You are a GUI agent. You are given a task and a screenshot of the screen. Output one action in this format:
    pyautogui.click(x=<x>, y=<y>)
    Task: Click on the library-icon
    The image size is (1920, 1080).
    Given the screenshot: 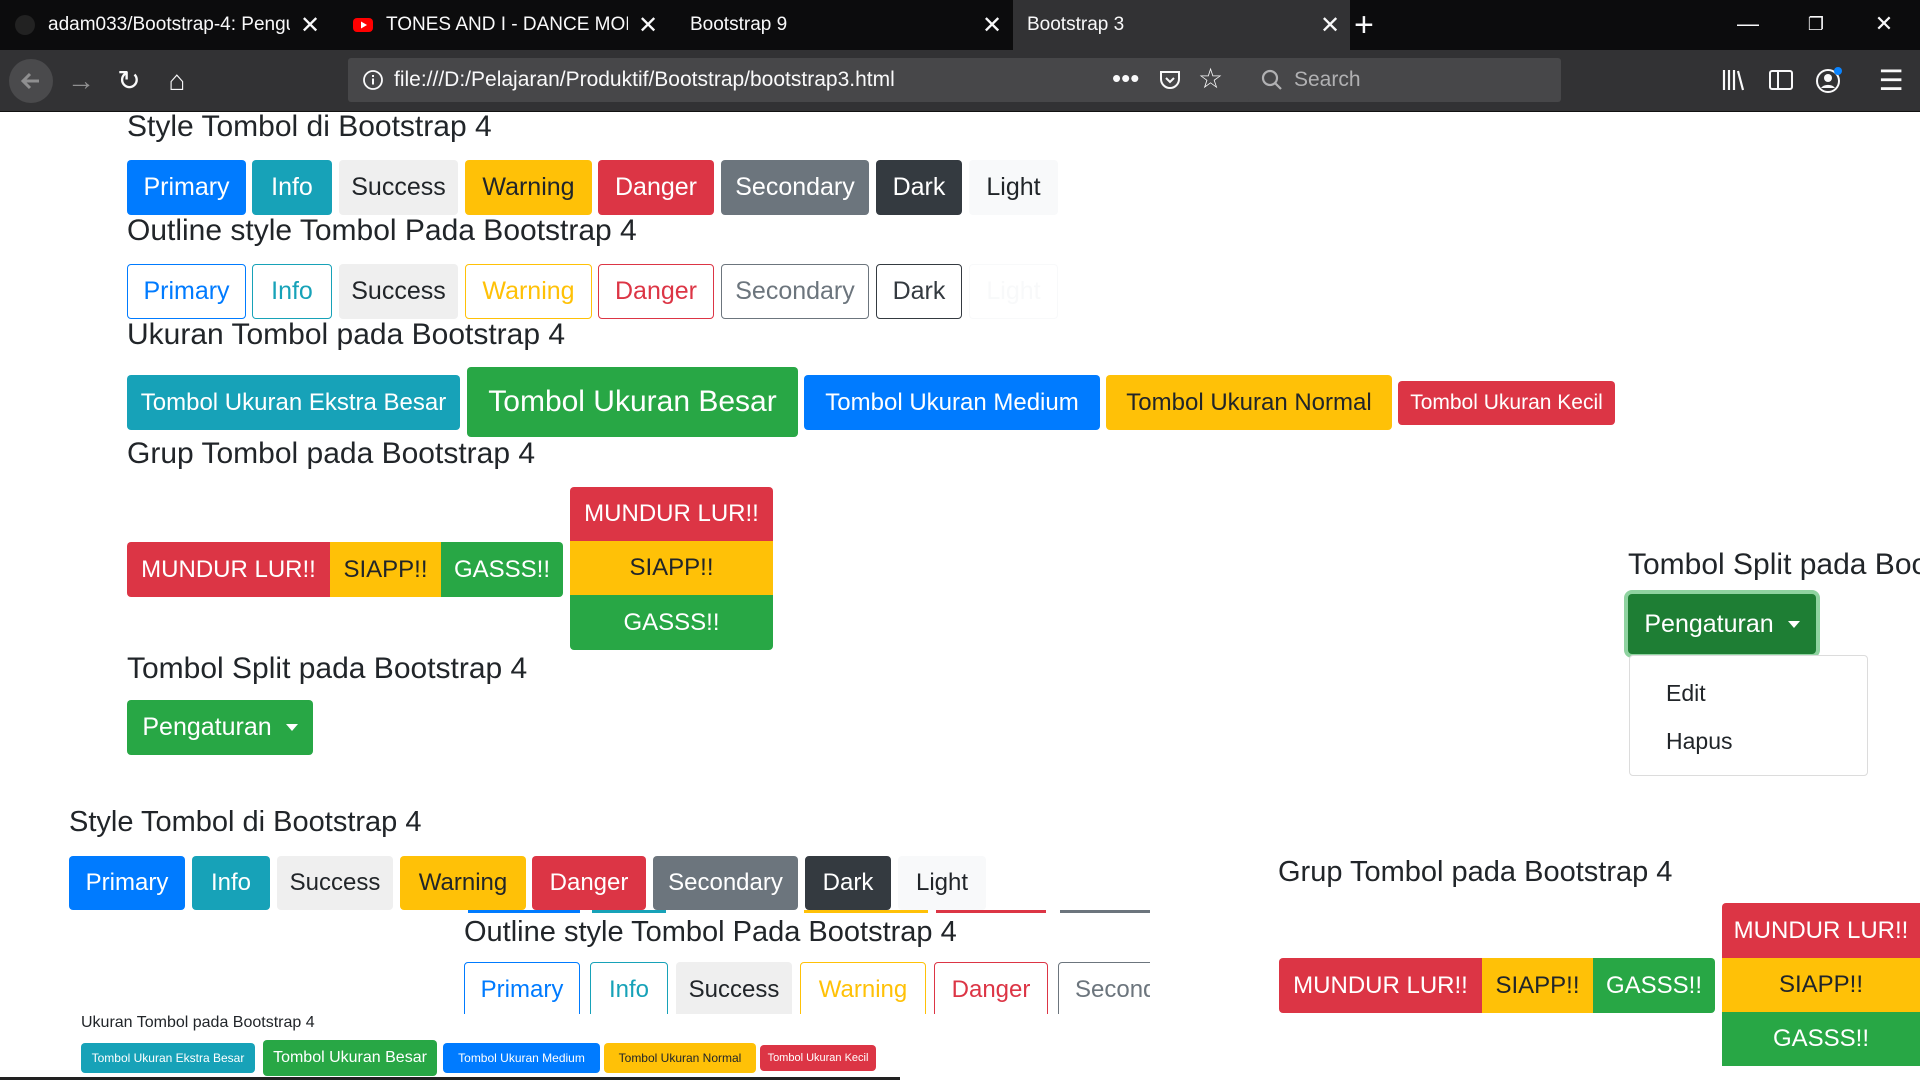 What is the action you would take?
    pyautogui.click(x=1733, y=80)
    